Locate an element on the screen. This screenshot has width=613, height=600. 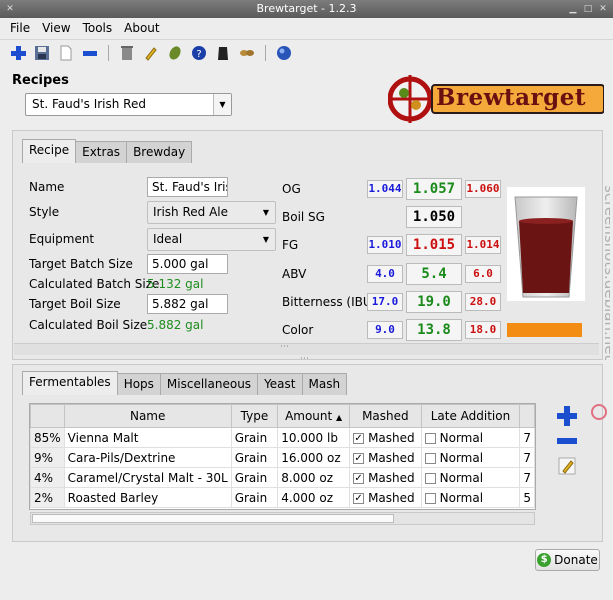
amount-cell: 16.000 oz is located at coordinates (314, 457).